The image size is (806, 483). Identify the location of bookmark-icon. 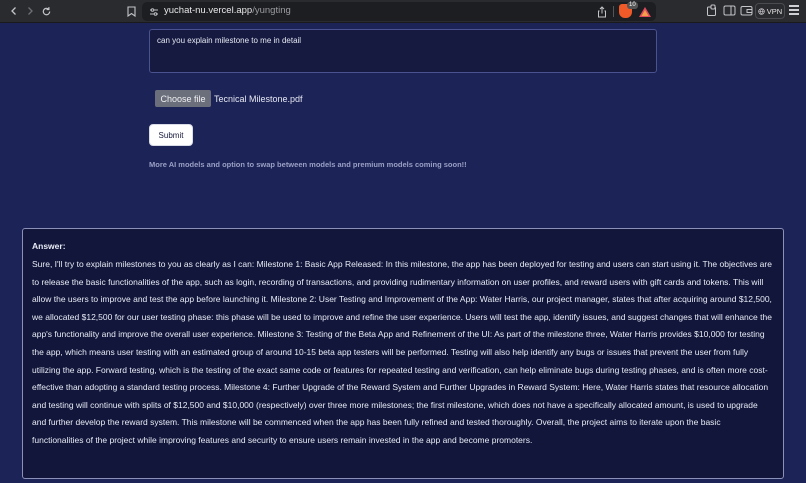
(131, 11).